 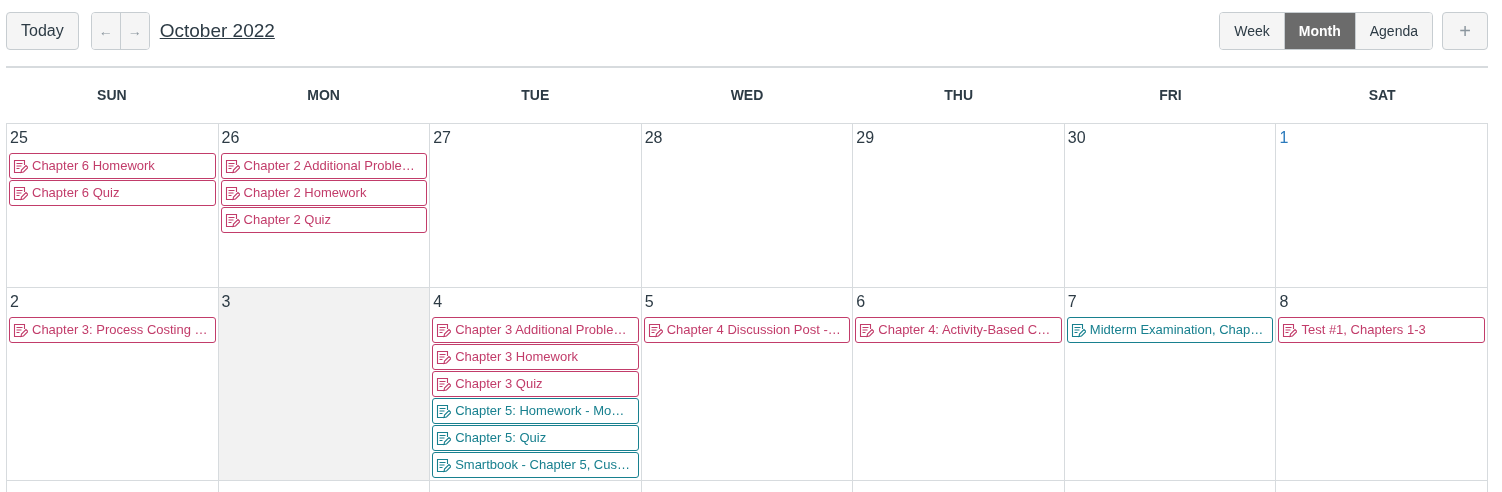 What do you see at coordinates (1382, 95) in the screenshot?
I see `weekday-label: SAT` at bounding box center [1382, 95].